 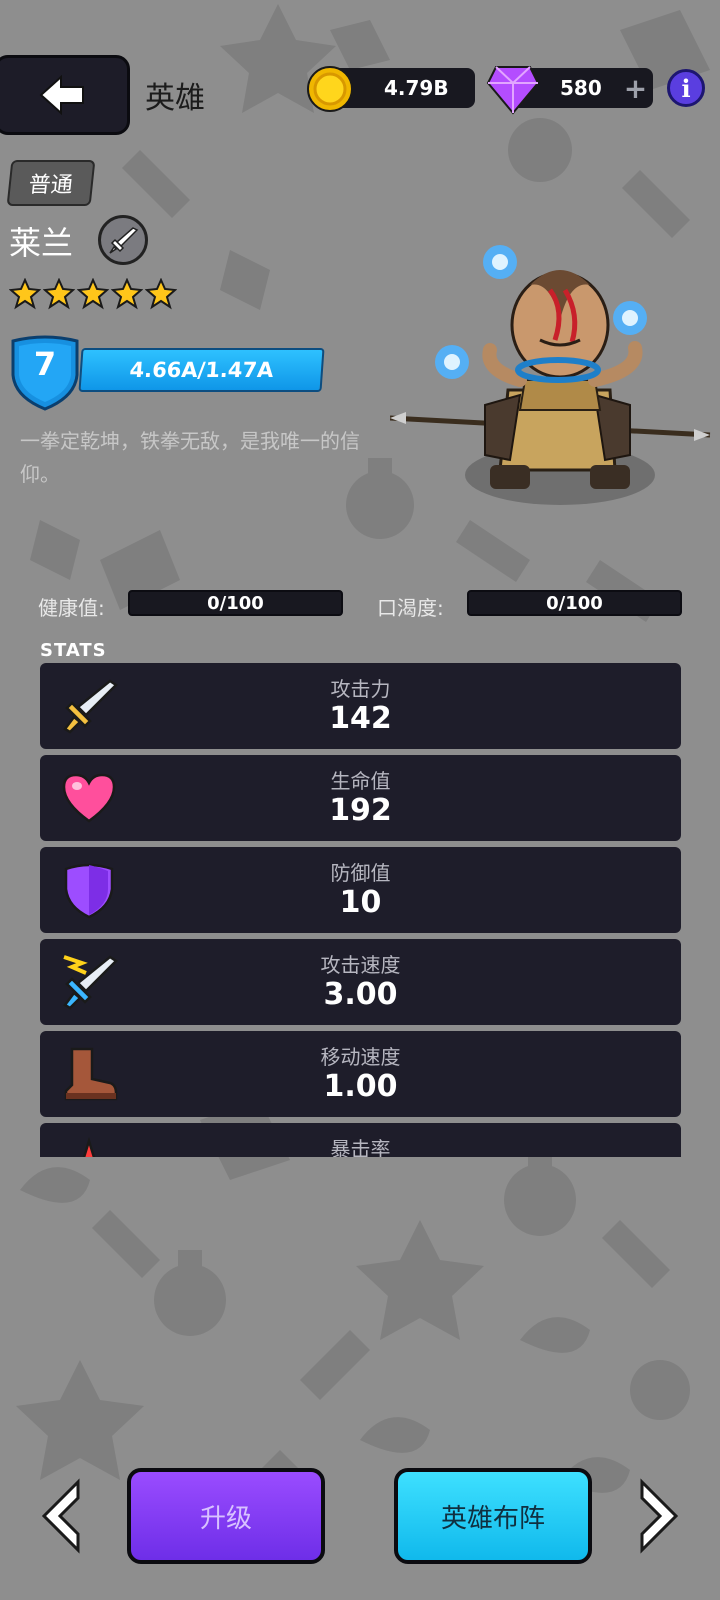 What do you see at coordinates (61, 95) in the screenshot?
I see `back-arrow-icon` at bounding box center [61, 95].